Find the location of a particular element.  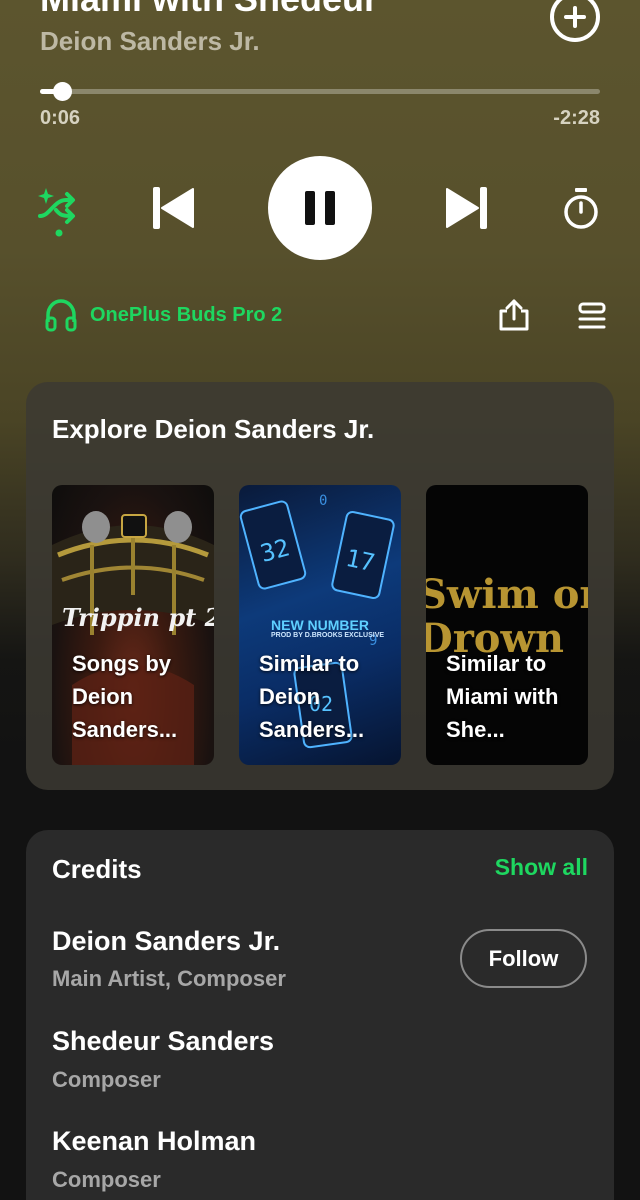

skip-previous-icon is located at coordinates (173, 208).